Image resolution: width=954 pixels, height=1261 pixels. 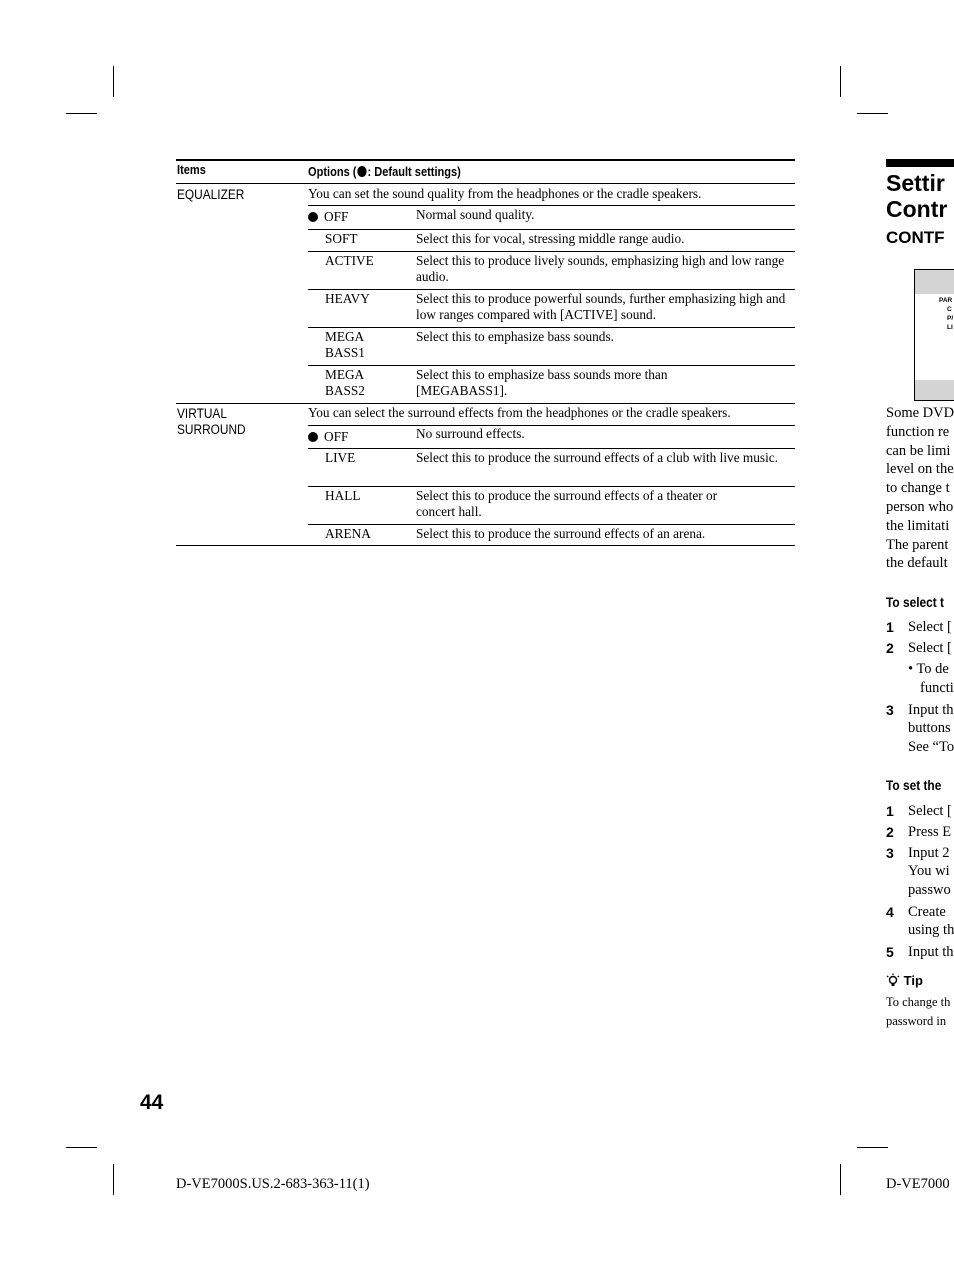 What do you see at coordinates (914, 785) in the screenshot?
I see `section2-heading: To set the` at bounding box center [914, 785].